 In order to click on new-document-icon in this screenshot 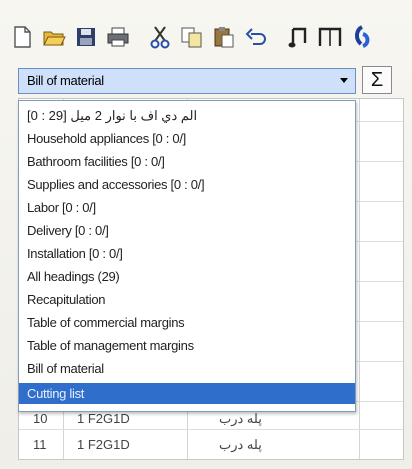, I will do `click(22, 37)`.